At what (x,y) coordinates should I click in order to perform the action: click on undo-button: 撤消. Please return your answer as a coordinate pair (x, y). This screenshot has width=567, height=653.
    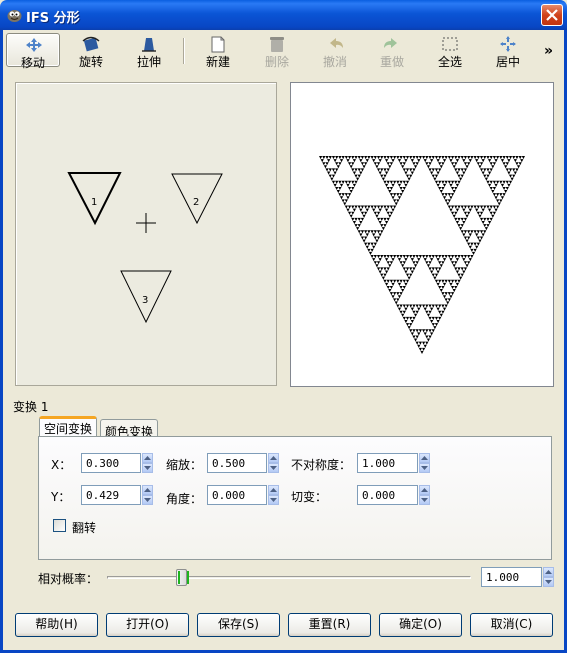
    Looking at the image, I should click on (335, 51).